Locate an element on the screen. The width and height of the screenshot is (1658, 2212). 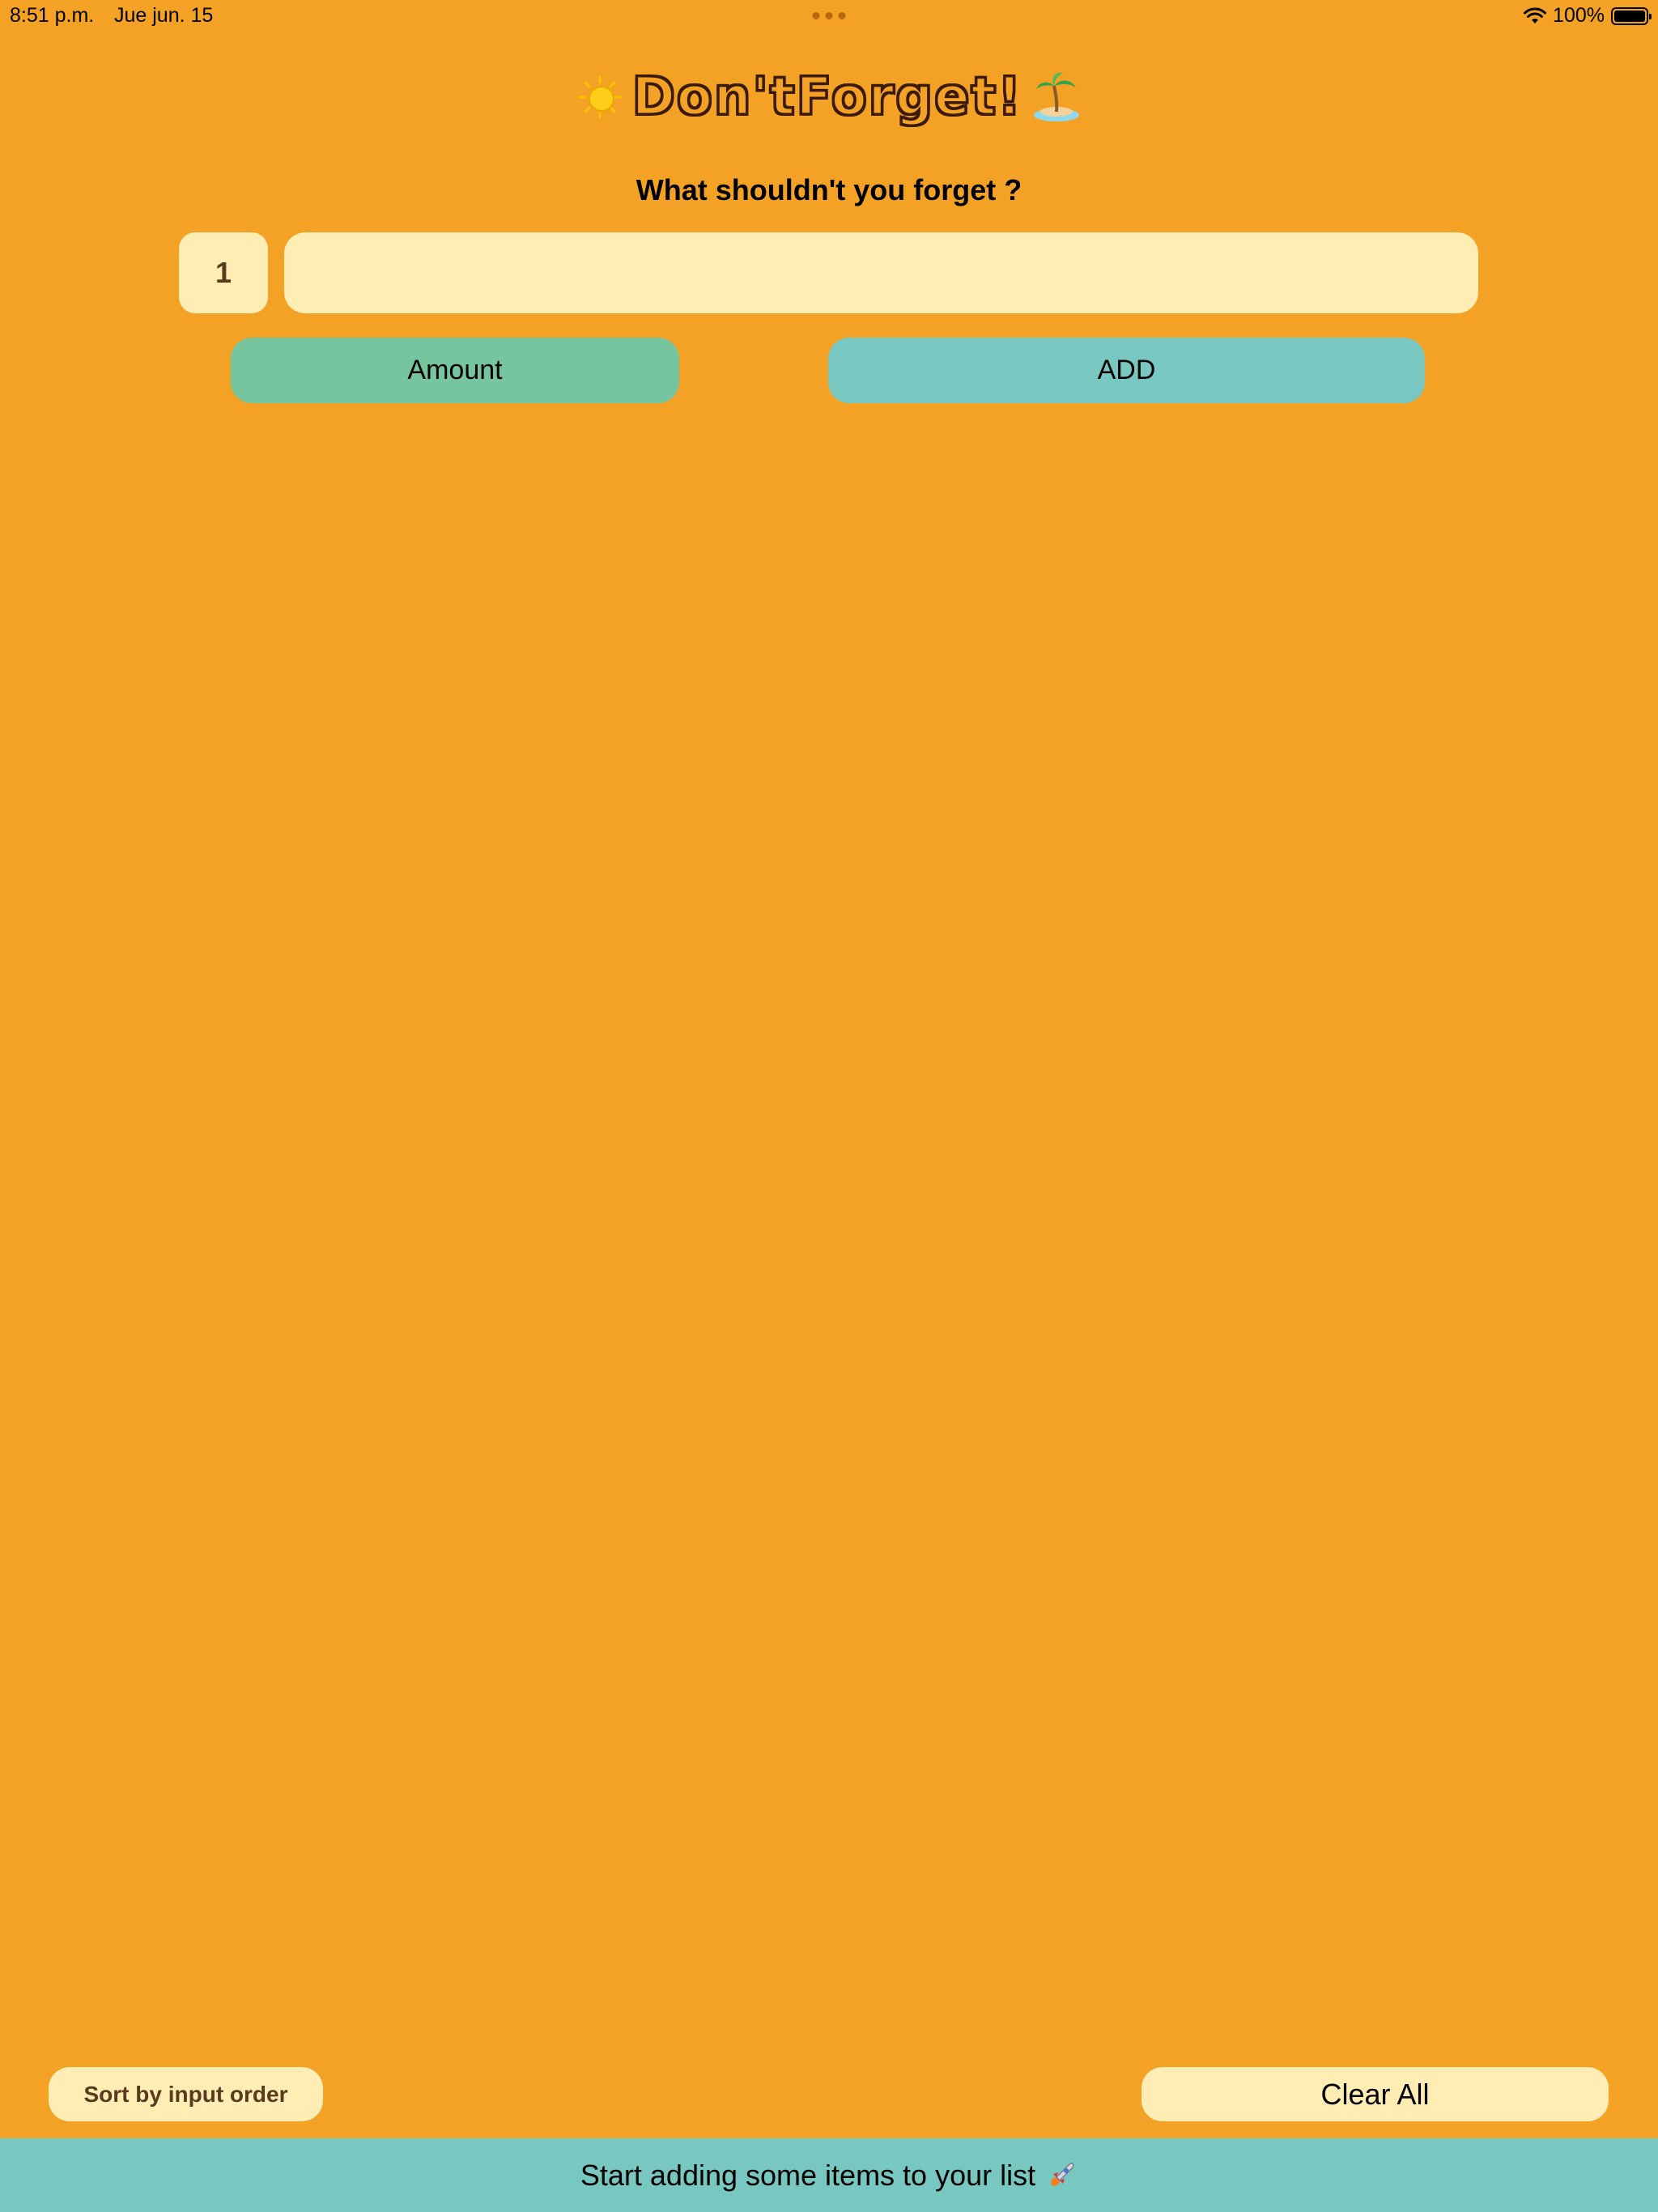
multitasking-dots-icon is located at coordinates (829, 16).